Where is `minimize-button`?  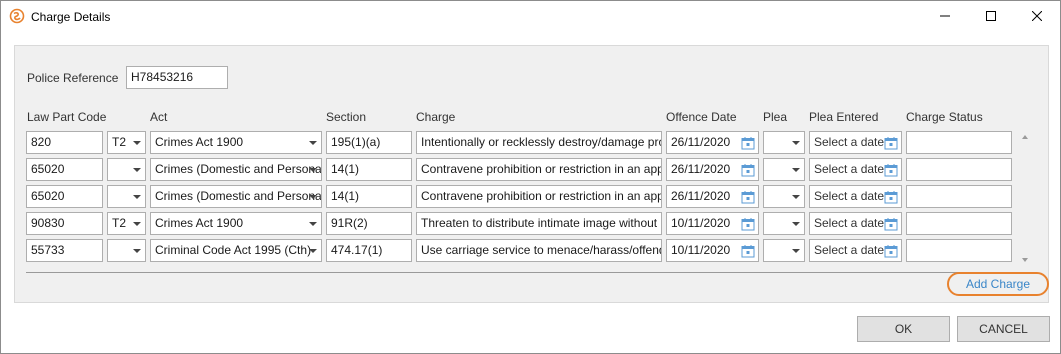
minimize-button is located at coordinates (945, 16).